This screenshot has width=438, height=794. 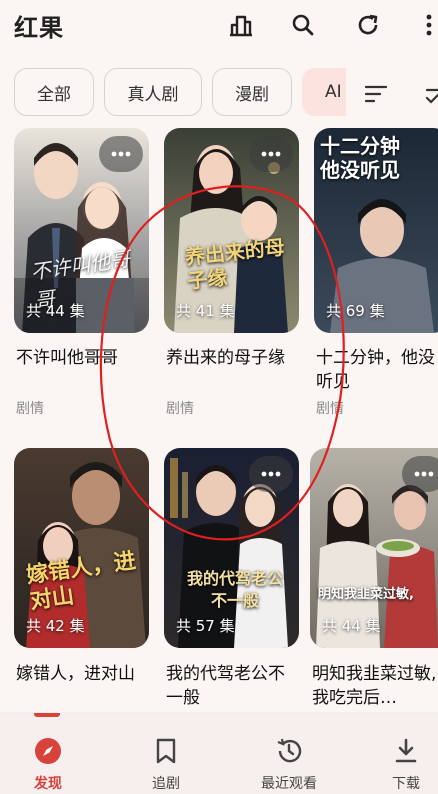 I want to click on nav-recent: 最近观看, so click(x=289, y=753).